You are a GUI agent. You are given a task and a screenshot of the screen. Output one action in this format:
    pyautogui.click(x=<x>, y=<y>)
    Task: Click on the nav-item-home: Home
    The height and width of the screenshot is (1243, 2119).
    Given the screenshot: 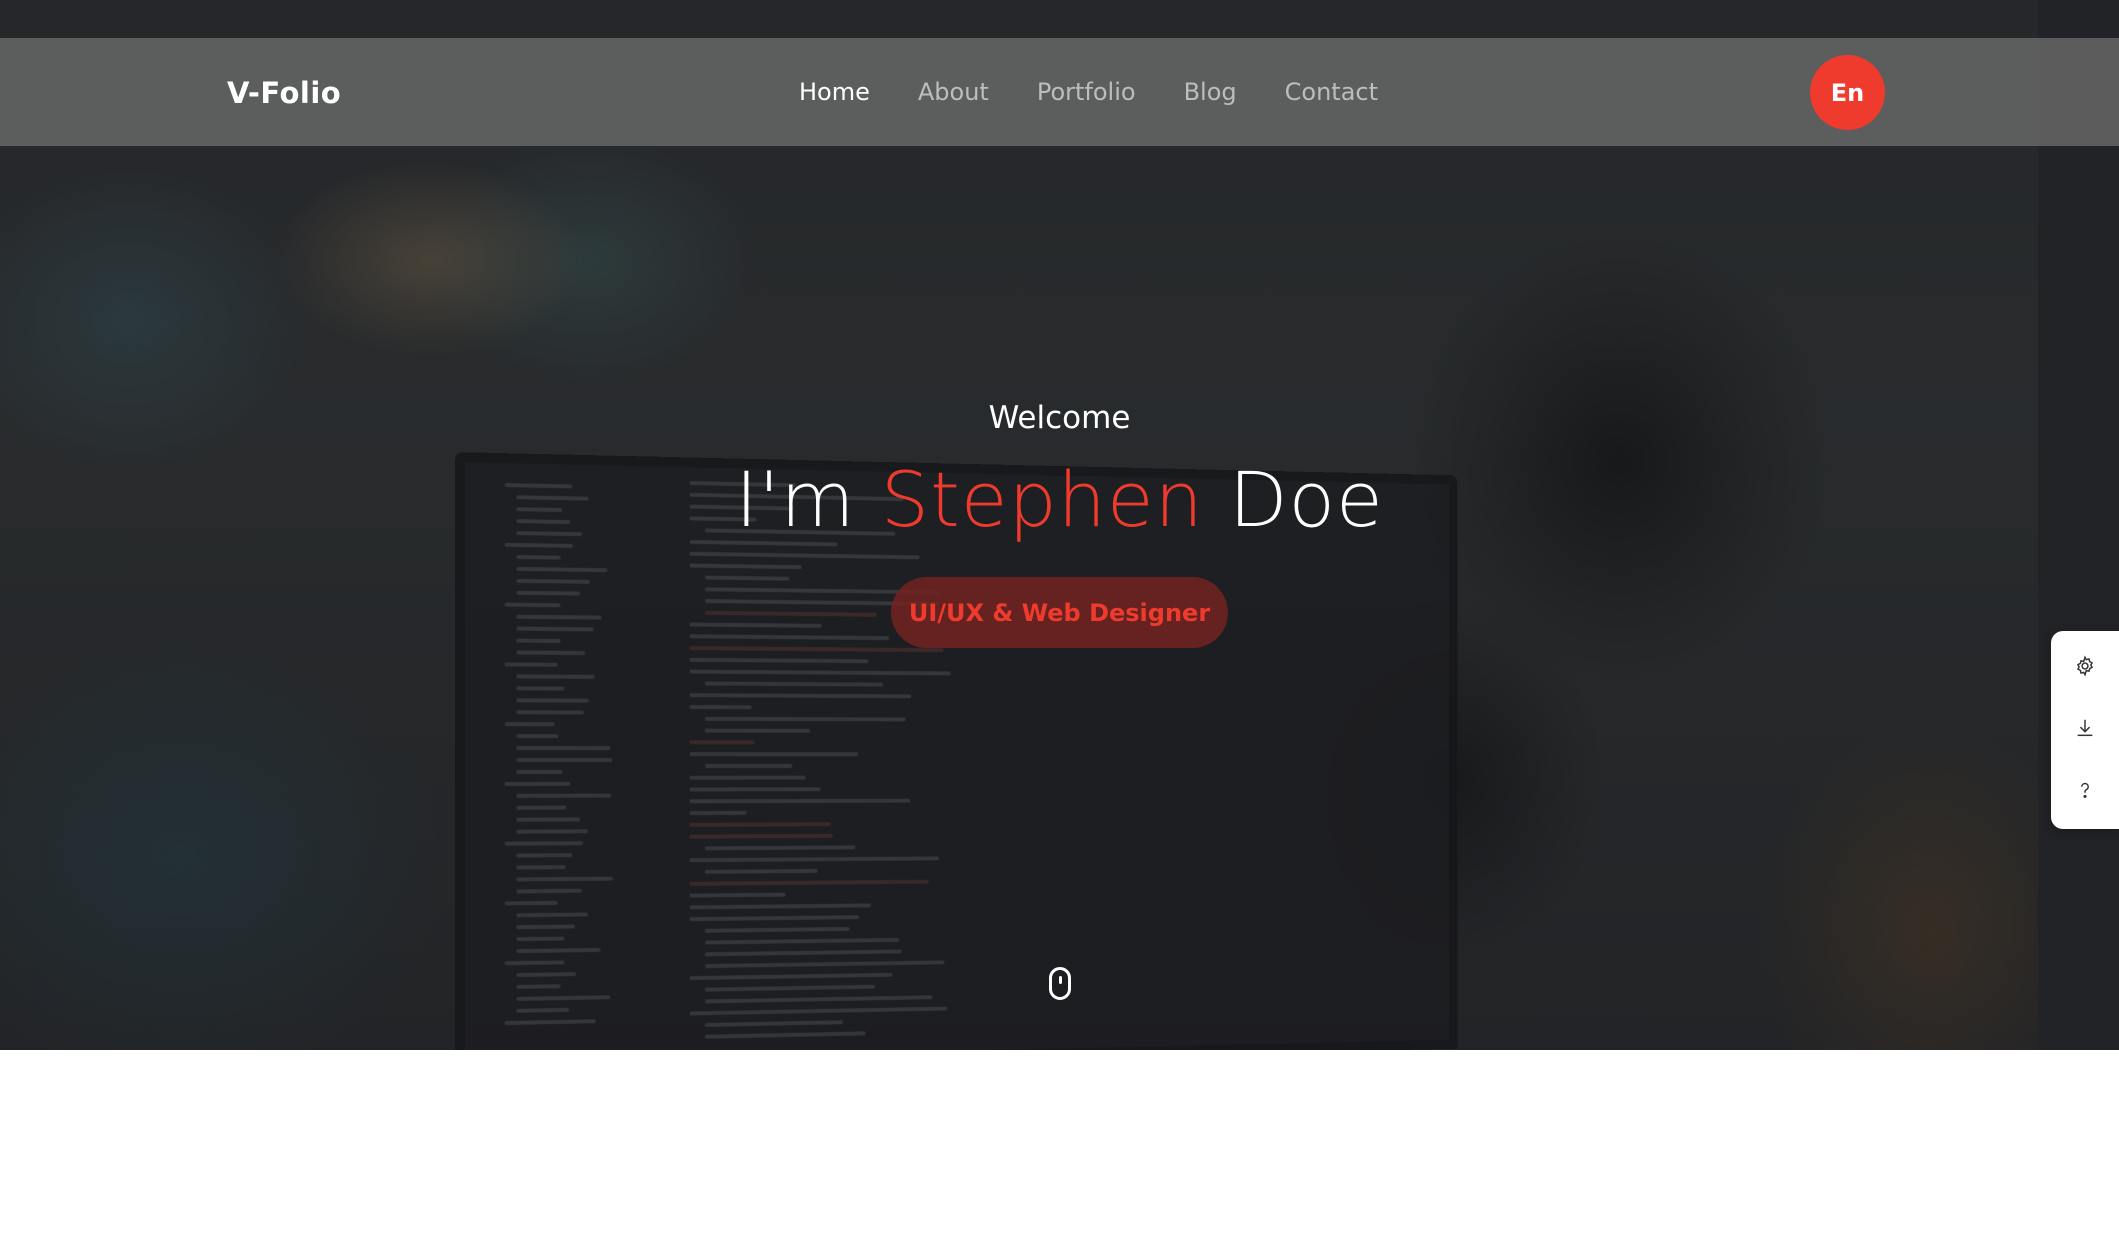 What is the action you would take?
    pyautogui.click(x=834, y=92)
    